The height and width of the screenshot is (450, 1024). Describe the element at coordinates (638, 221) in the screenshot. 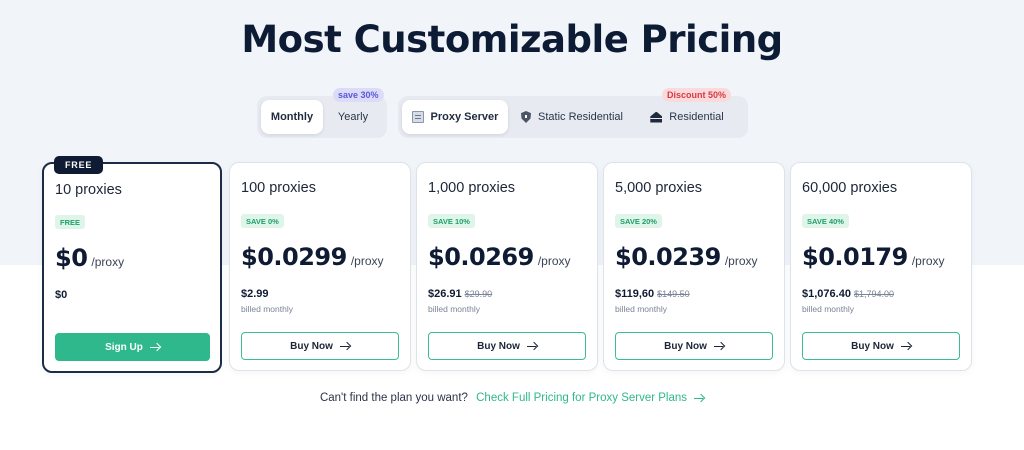

I see `plan-save-badge: SAVE 20%` at that location.